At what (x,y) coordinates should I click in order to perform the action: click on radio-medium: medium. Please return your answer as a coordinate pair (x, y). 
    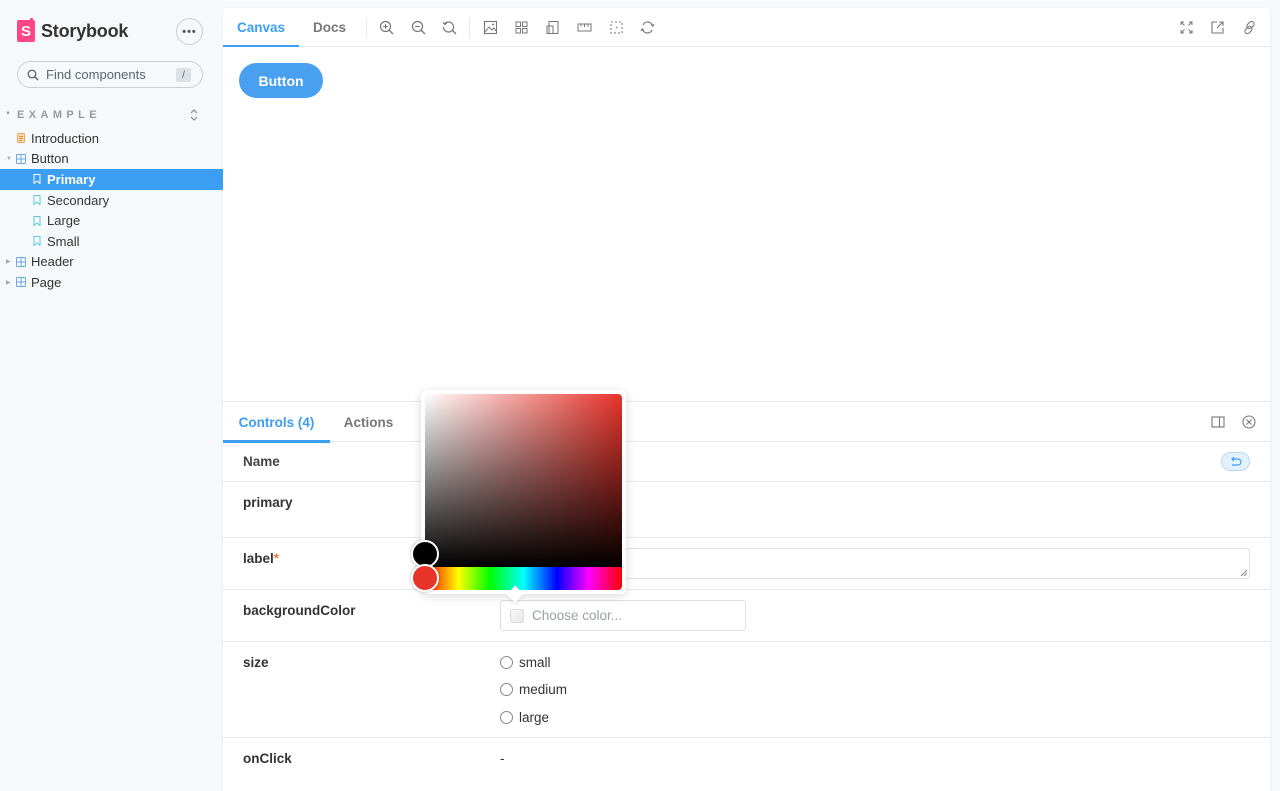
    Looking at the image, I should click on (533, 689).